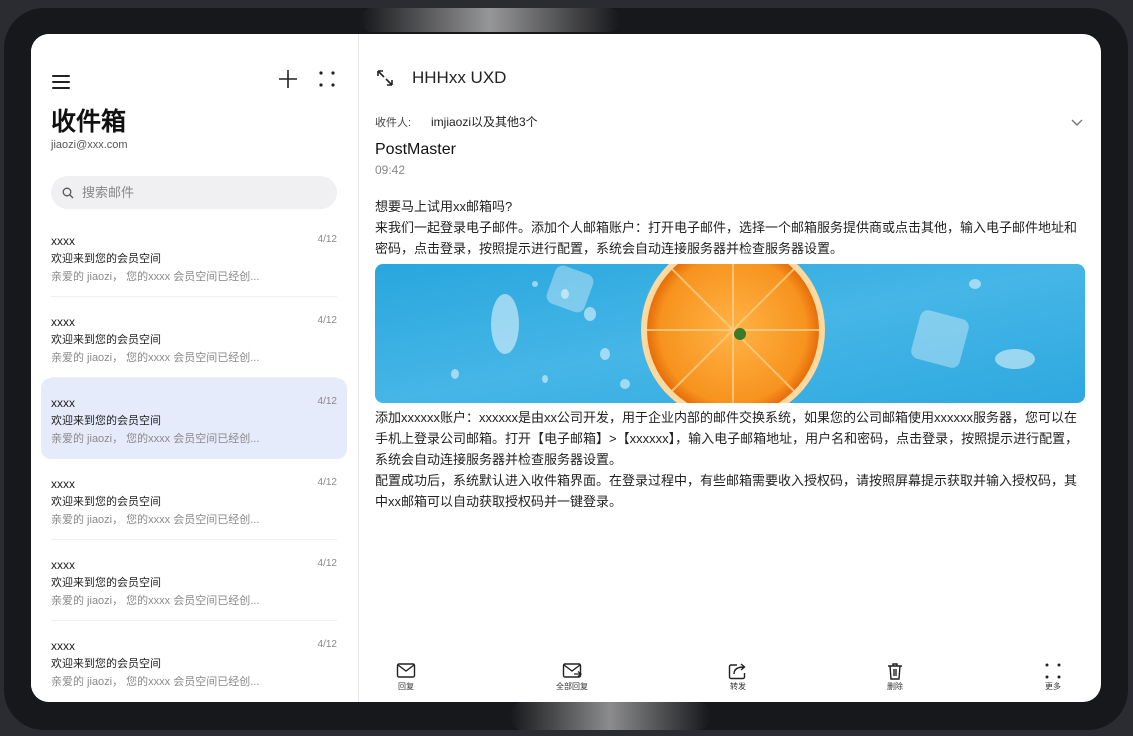 The height and width of the screenshot is (736, 1133). I want to click on delete-button: 删除, so click(895, 677).